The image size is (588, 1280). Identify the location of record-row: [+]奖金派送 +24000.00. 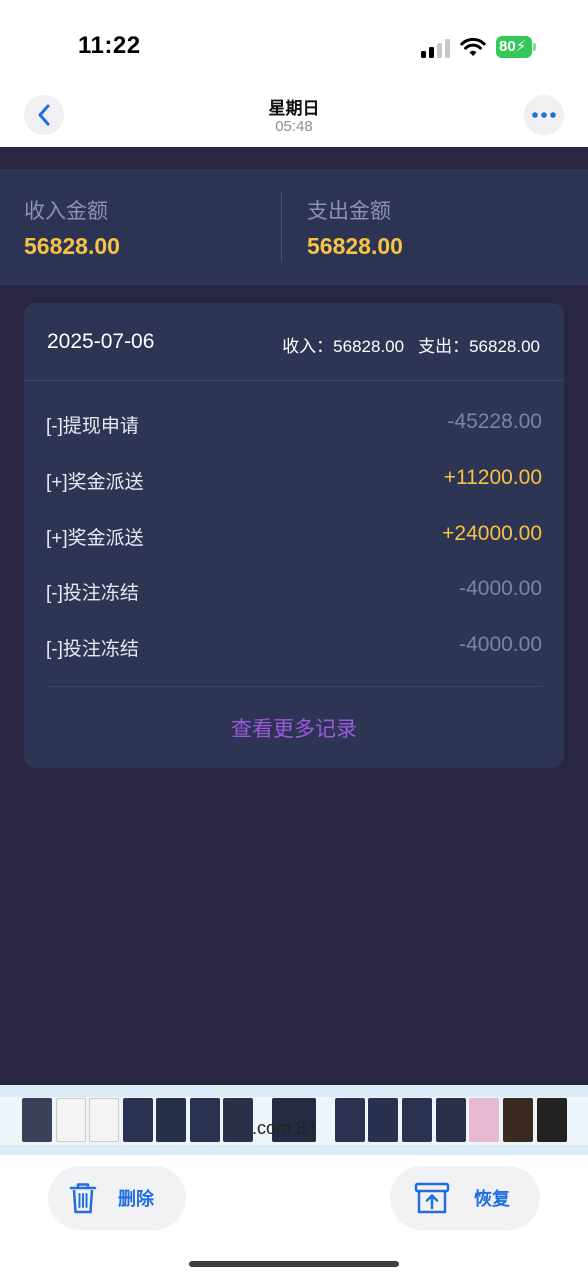
(294, 534).